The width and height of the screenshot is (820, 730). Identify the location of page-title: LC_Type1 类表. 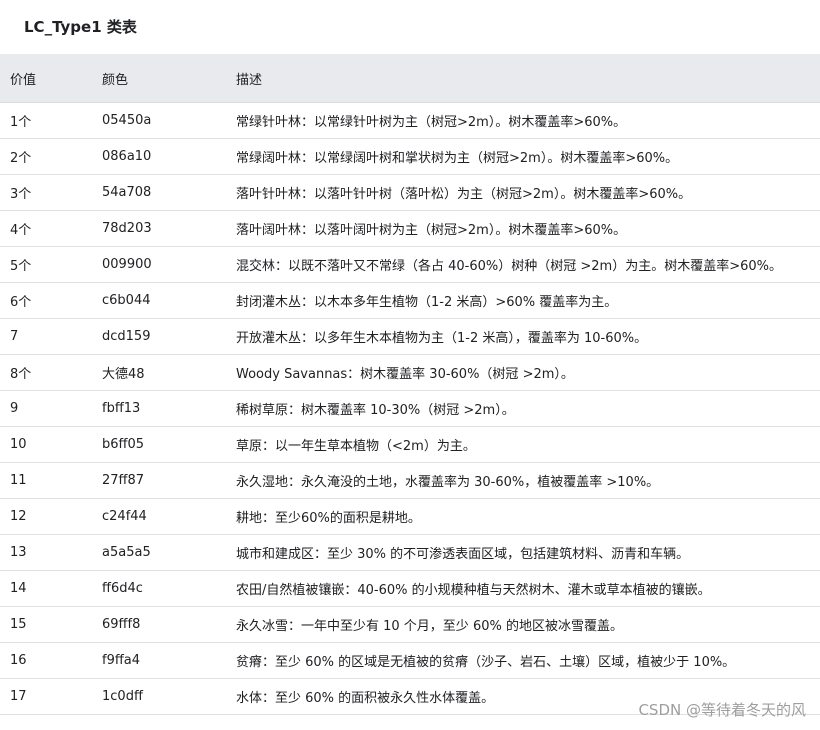
(80, 27).